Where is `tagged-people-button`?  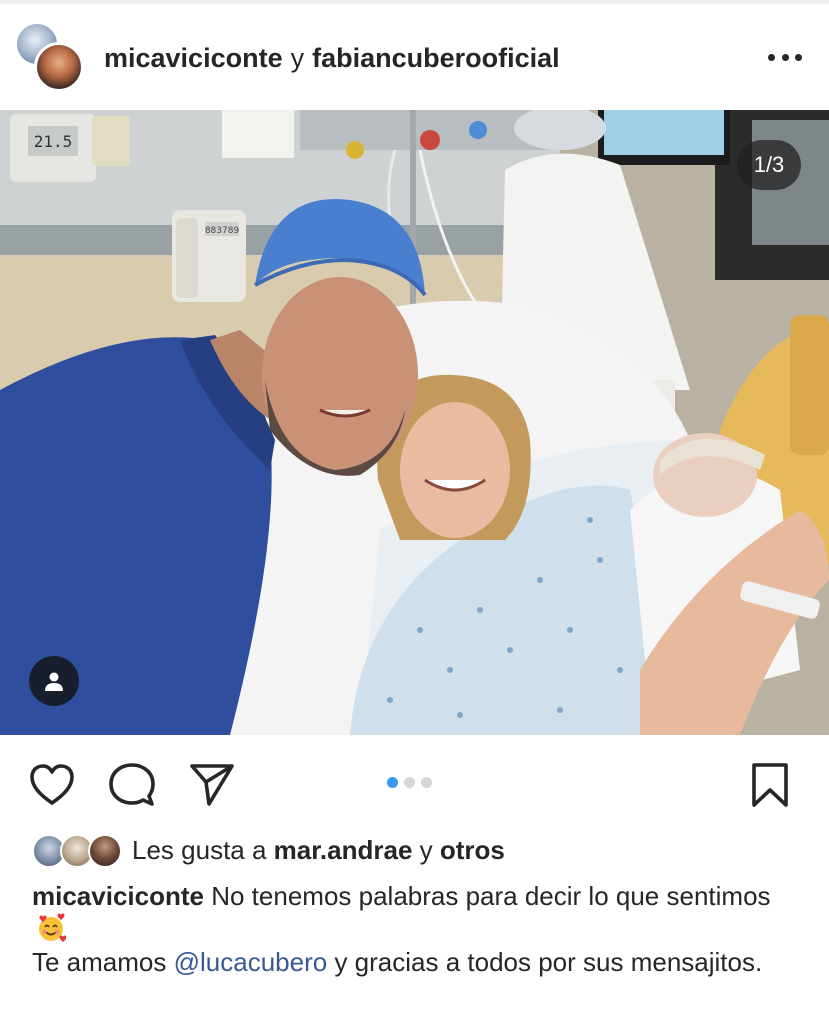 tagged-people-button is located at coordinates (54, 681).